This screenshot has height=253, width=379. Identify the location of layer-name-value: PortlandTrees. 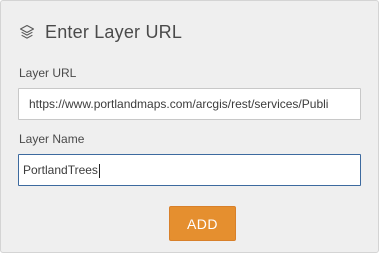
(60, 170).